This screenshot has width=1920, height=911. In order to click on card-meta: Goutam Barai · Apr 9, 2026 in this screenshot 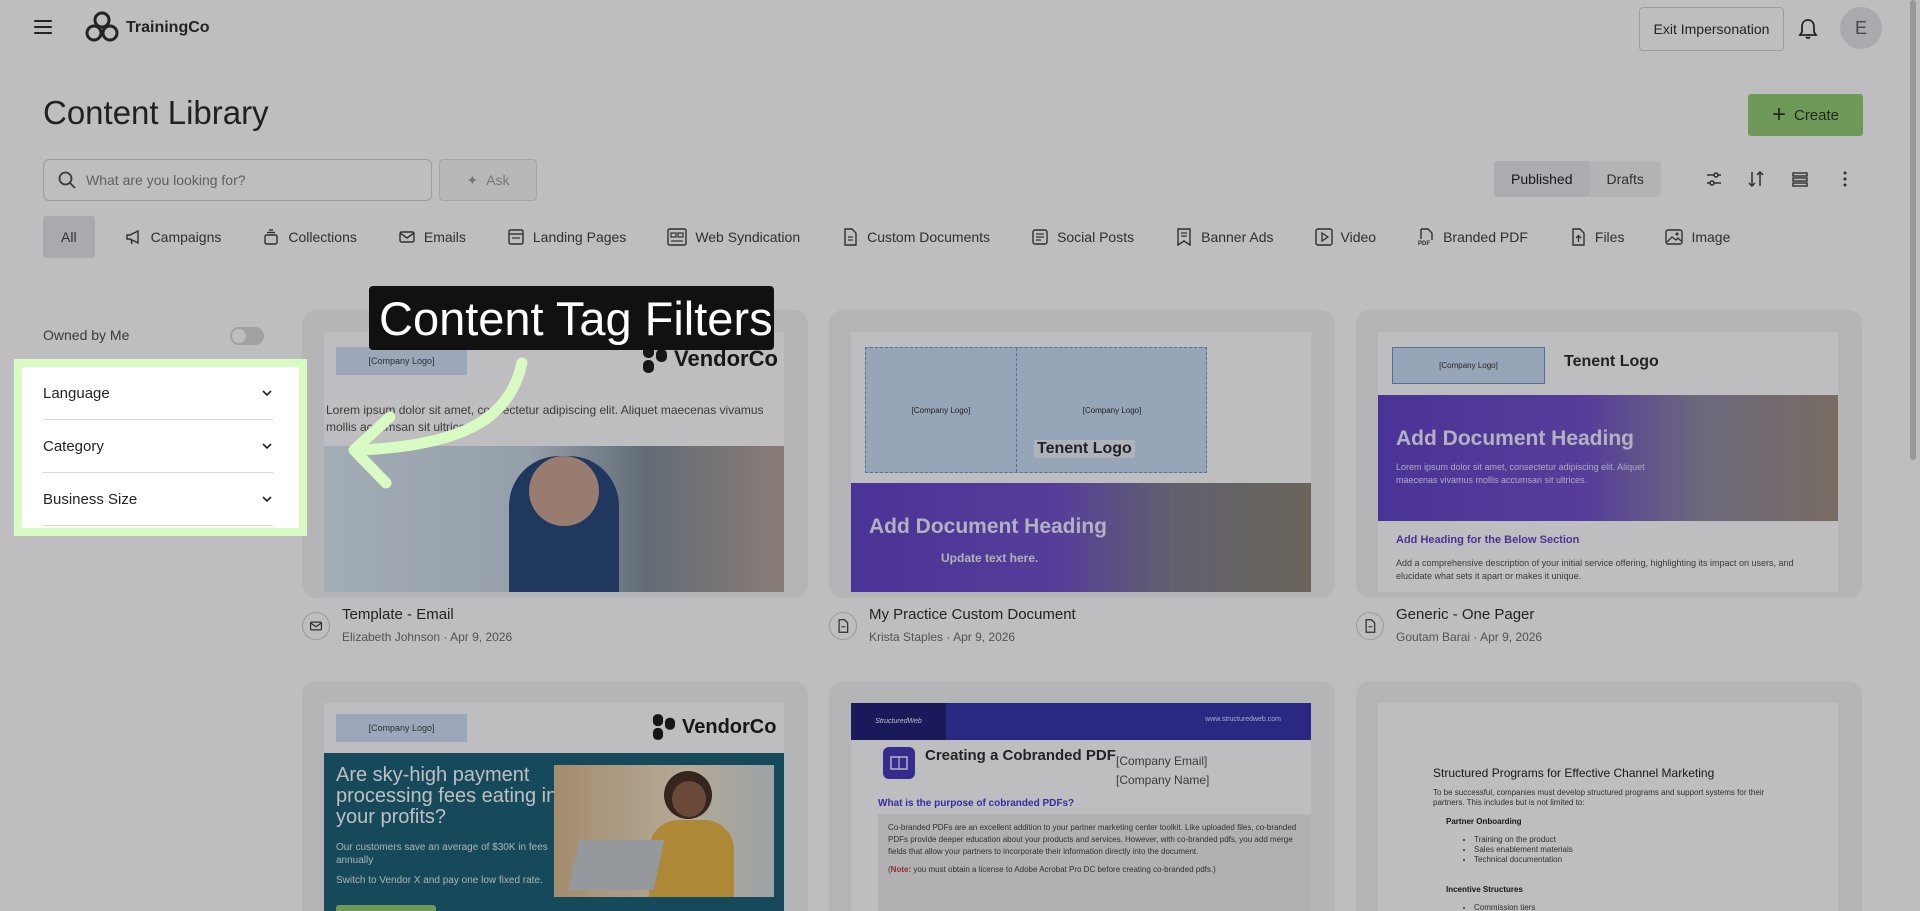, I will do `click(1469, 637)`.